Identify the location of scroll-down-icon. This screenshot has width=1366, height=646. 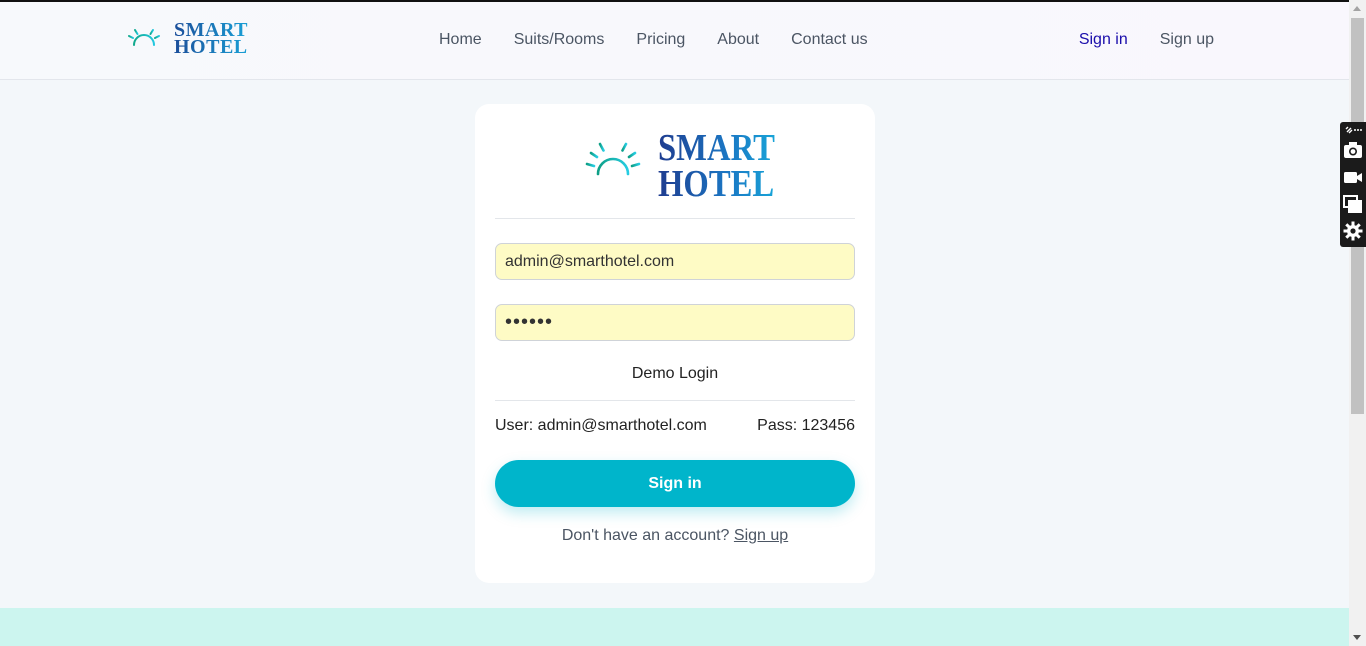
(1357, 637).